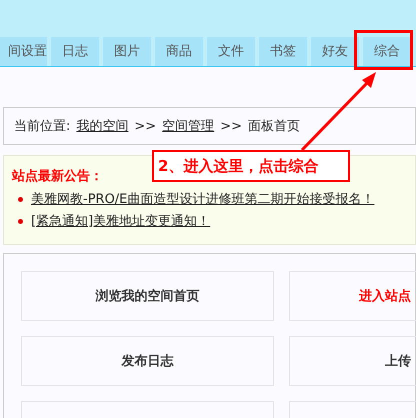 This screenshot has height=418, width=416. Describe the element at coordinates (335, 51) in the screenshot. I see `nav-tab: 好友` at that location.